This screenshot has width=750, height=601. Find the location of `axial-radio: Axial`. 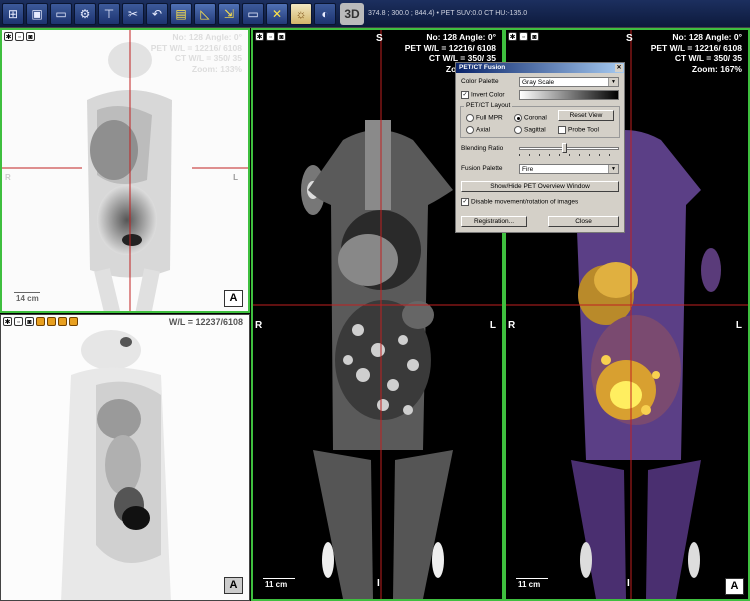

axial-radio: Axial is located at coordinates (478, 130).